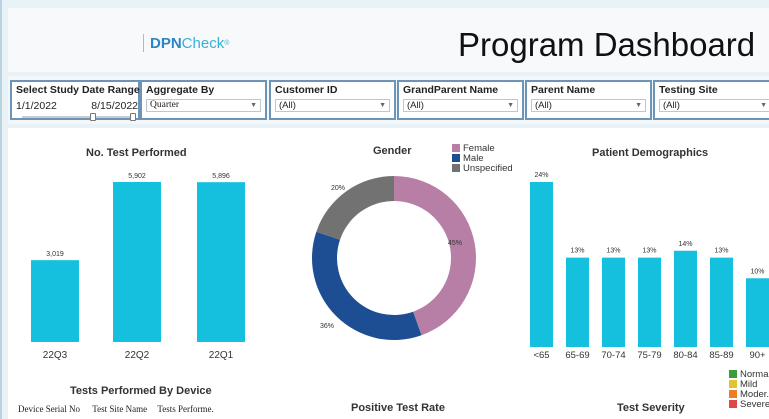  Describe the element at coordinates (757, 355) in the screenshot. I see `demographics-tick-label: 90+` at that location.